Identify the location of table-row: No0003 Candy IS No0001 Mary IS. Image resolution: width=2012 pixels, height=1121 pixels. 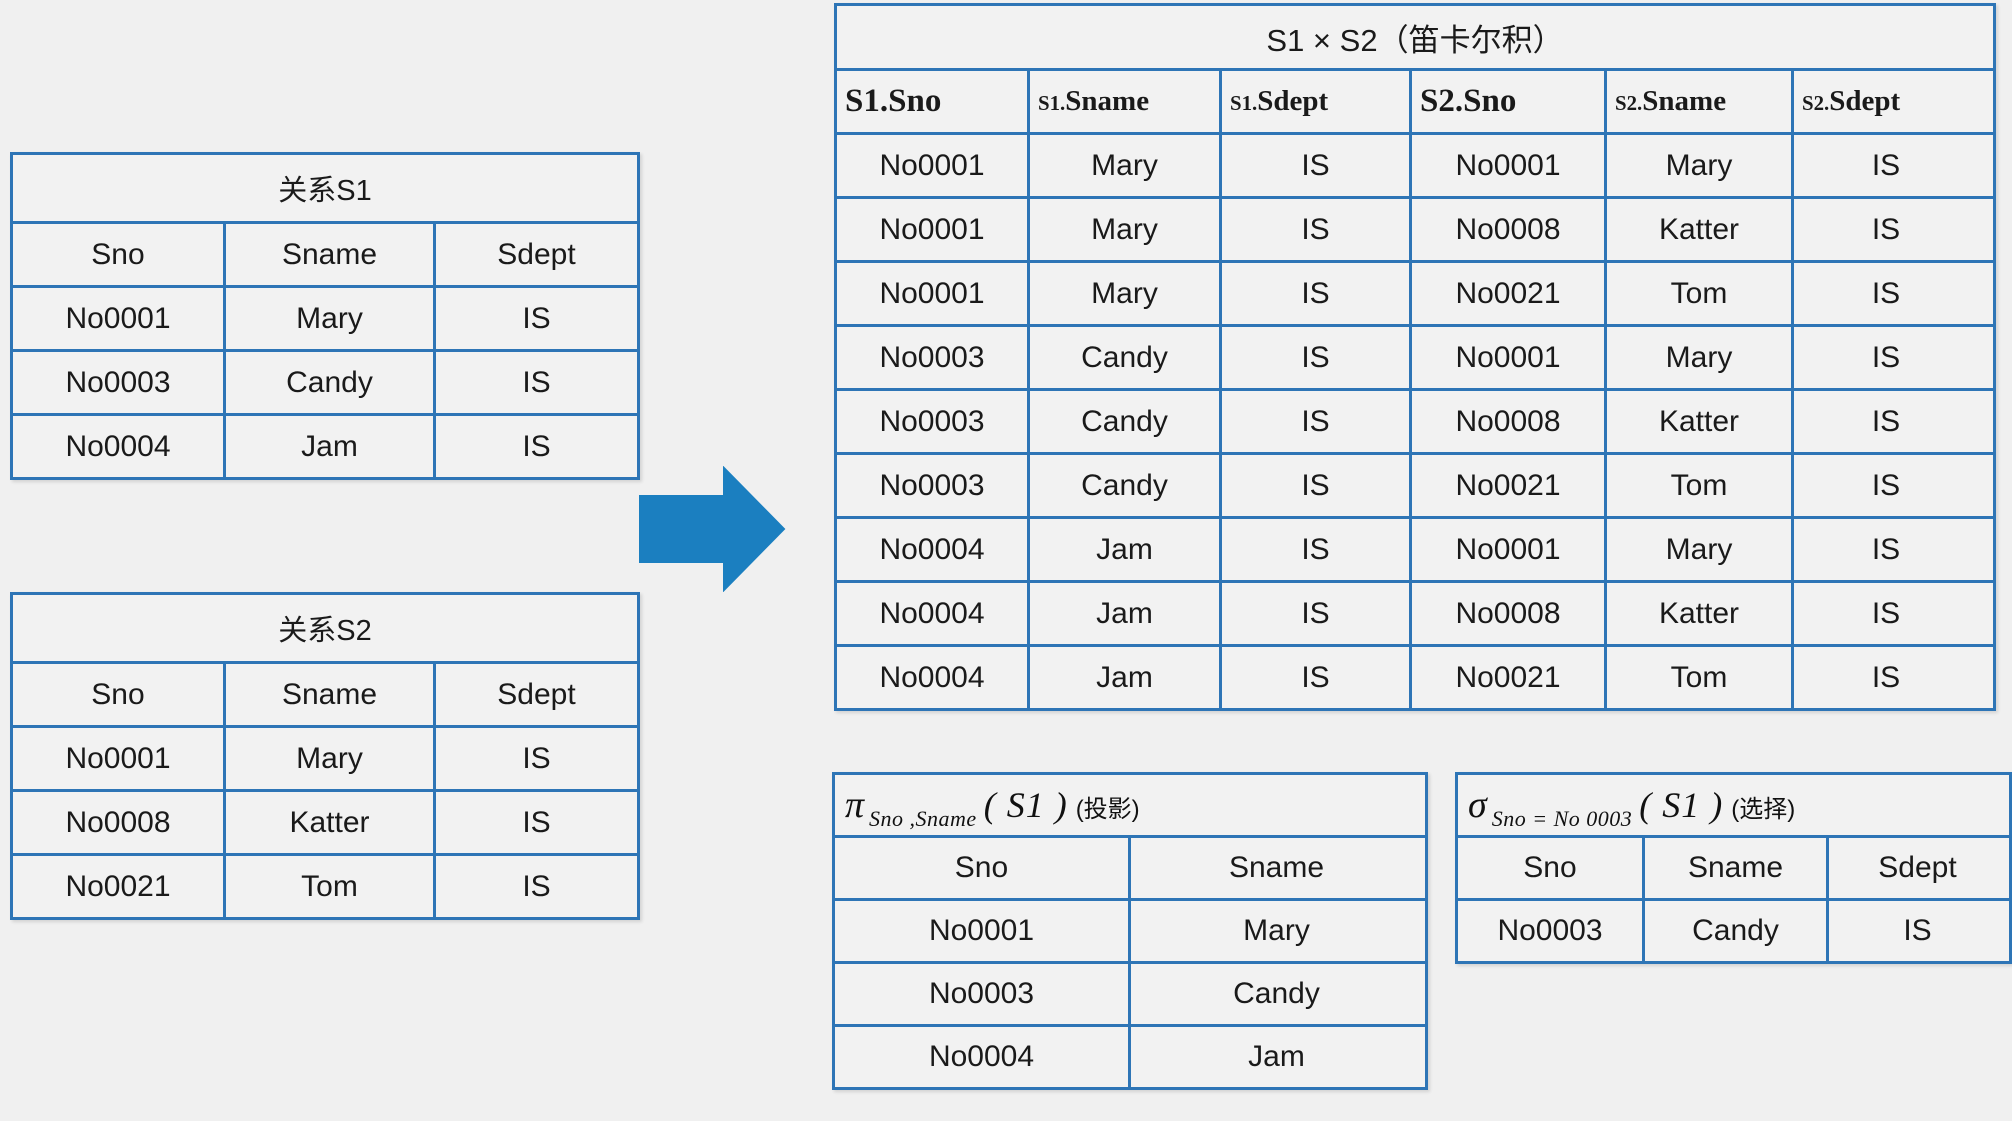
(1415, 356).